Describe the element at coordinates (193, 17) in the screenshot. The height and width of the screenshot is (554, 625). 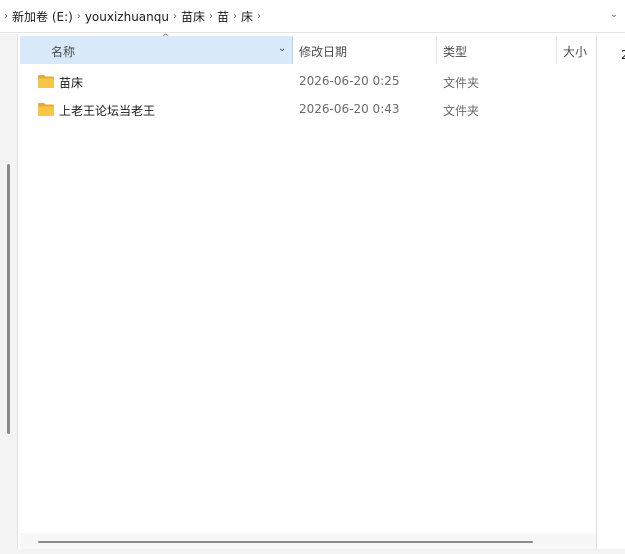
I see `breadcrumb-item-miaochuang: 苗床` at that location.